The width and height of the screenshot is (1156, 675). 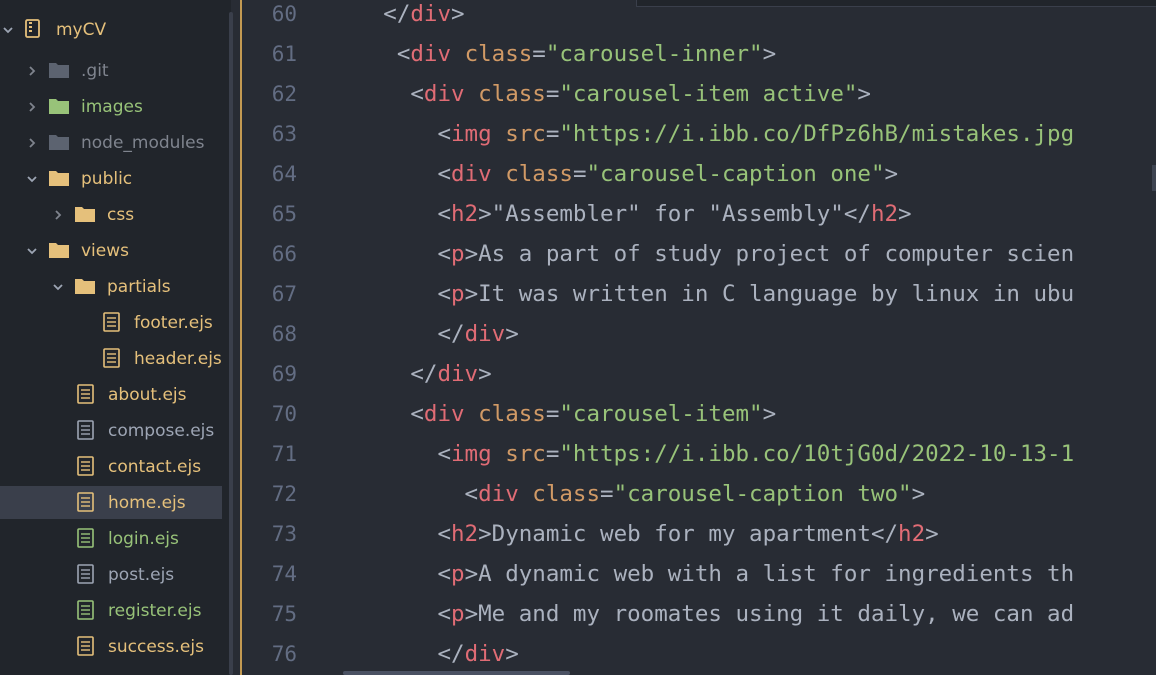 What do you see at coordinates (1154, 178) in the screenshot?
I see `vertical-scrollbar-thumb` at bounding box center [1154, 178].